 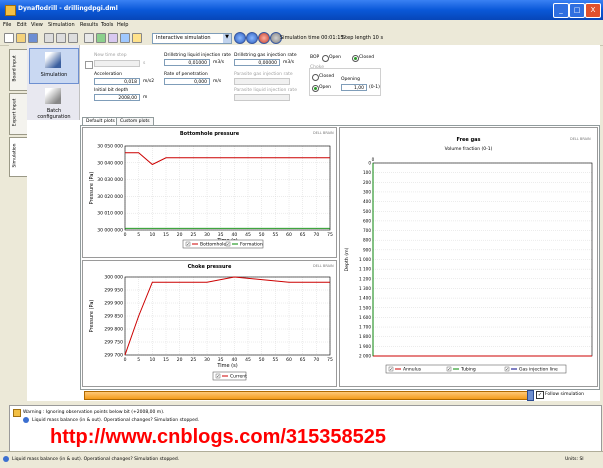 What do you see at coordinates (561, 10) in the screenshot?
I see `minimize-button: _` at bounding box center [561, 10].